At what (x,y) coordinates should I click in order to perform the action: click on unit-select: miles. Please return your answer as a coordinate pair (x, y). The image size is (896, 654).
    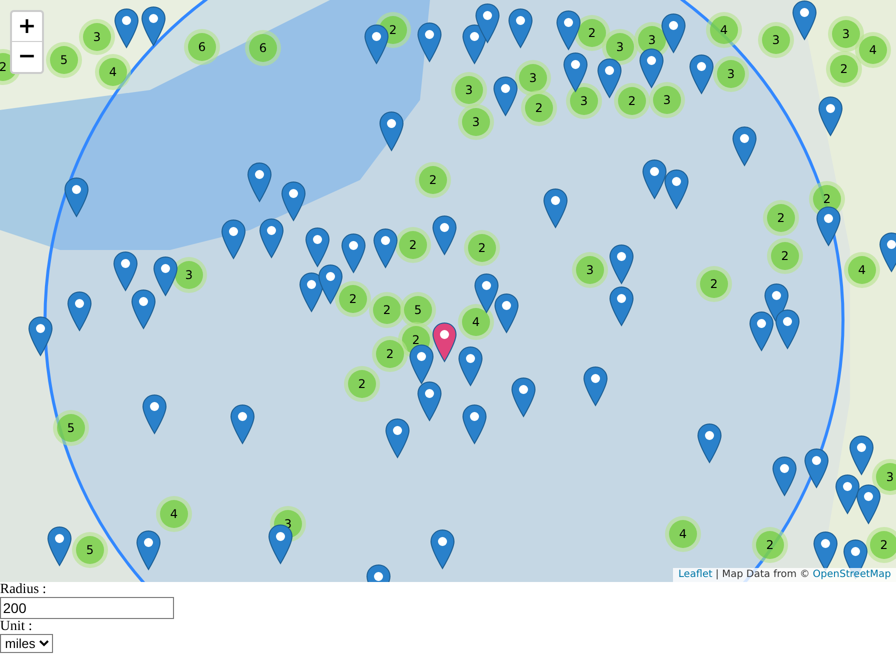
    Looking at the image, I should click on (26, 643).